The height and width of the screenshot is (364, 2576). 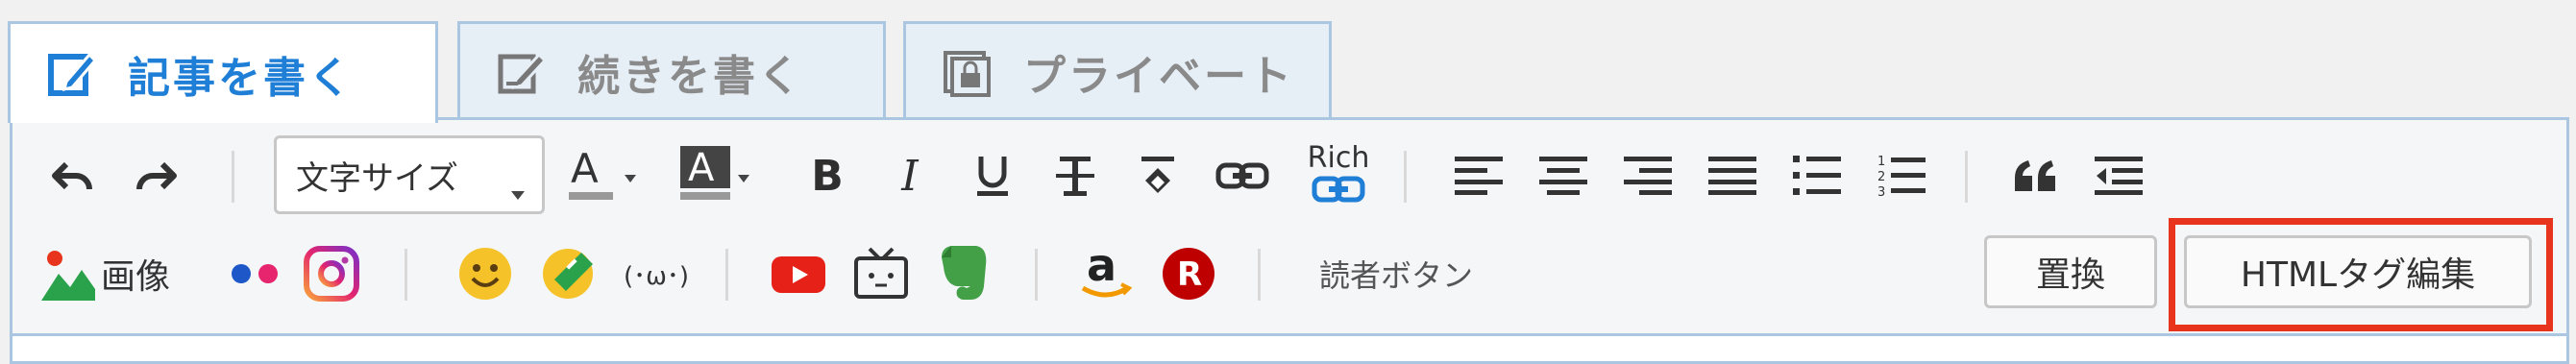 I want to click on rich-link-button: Rich, so click(x=1338, y=172).